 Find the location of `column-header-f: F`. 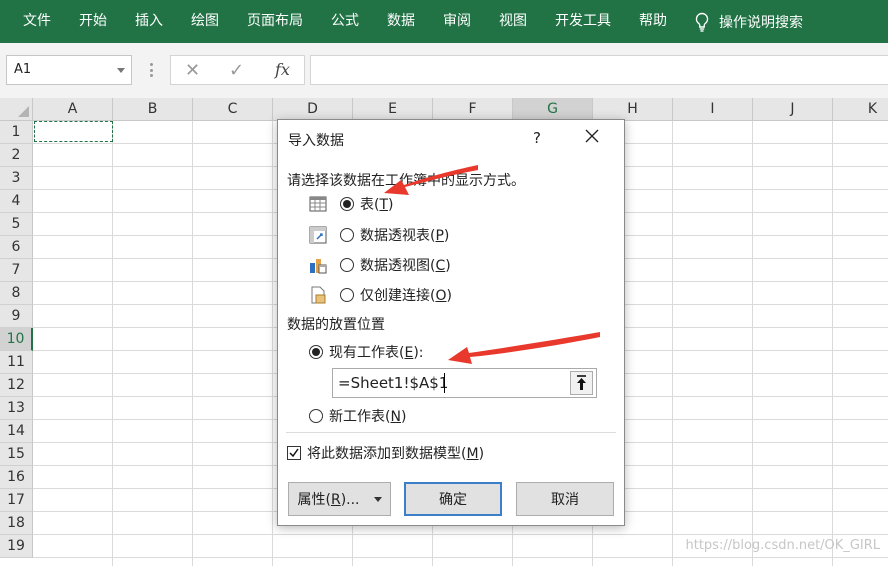

column-header-f: F is located at coordinates (473, 109).